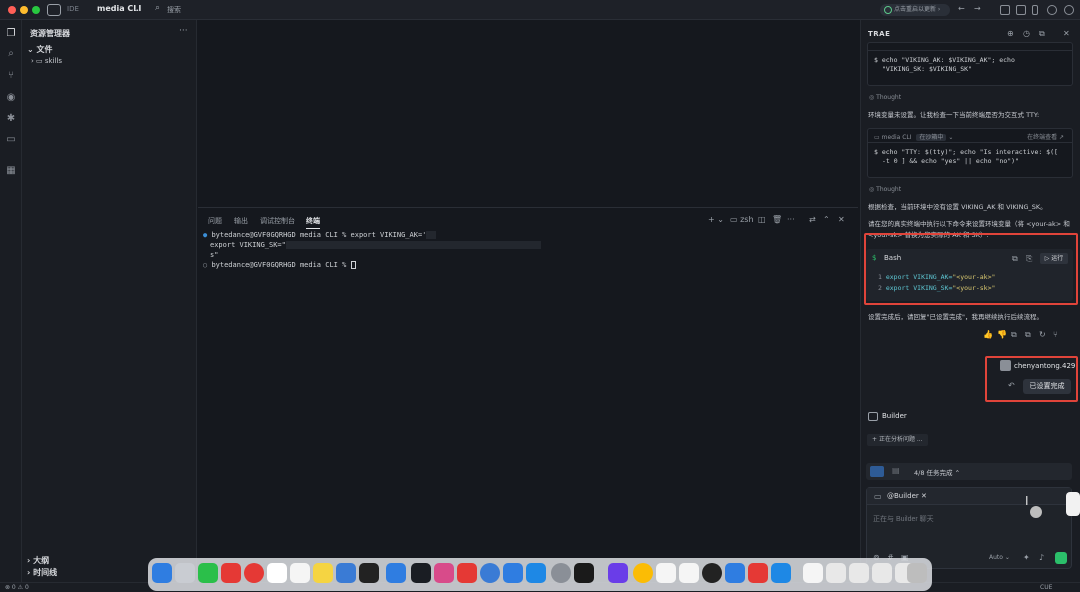 The height and width of the screenshot is (592, 1080). What do you see at coordinates (907, 496) in the screenshot?
I see `mention-label: @Builder ✕` at bounding box center [907, 496].